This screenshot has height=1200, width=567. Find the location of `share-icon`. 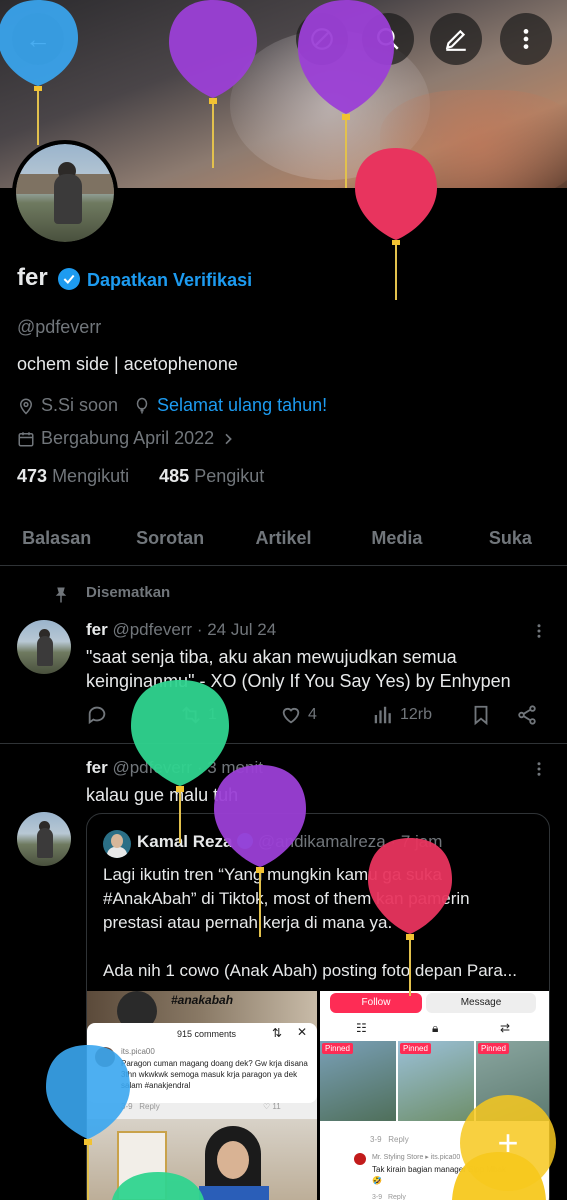

share-icon is located at coordinates (527, 715).